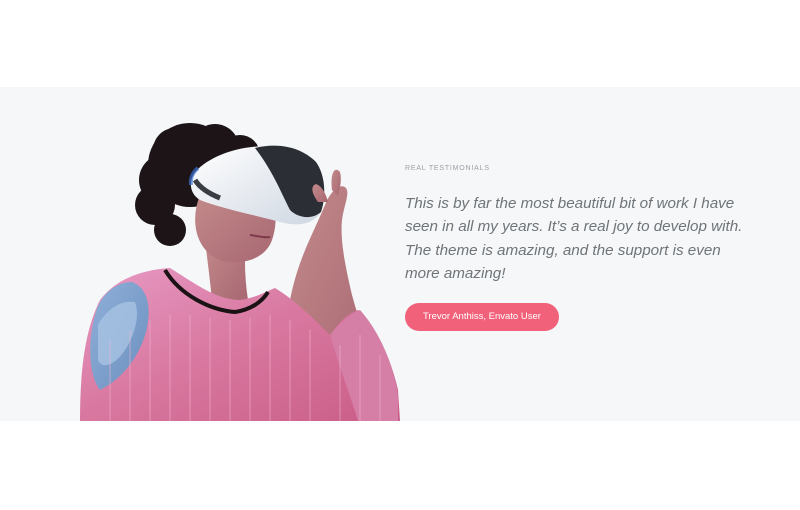  What do you see at coordinates (447, 168) in the screenshot?
I see `section-eyebrow-label: REAL TESTIMONIALS` at bounding box center [447, 168].